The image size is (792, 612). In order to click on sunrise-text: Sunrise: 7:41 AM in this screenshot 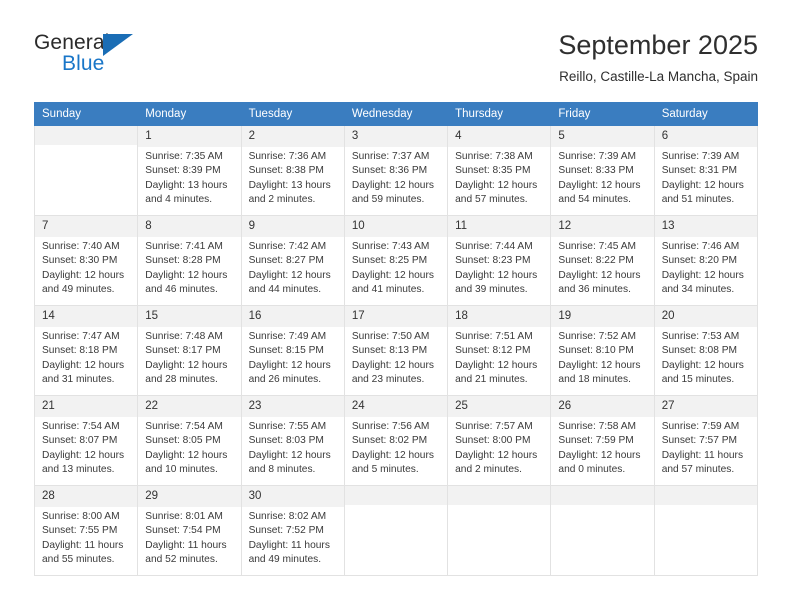, I will do `click(184, 246)`.